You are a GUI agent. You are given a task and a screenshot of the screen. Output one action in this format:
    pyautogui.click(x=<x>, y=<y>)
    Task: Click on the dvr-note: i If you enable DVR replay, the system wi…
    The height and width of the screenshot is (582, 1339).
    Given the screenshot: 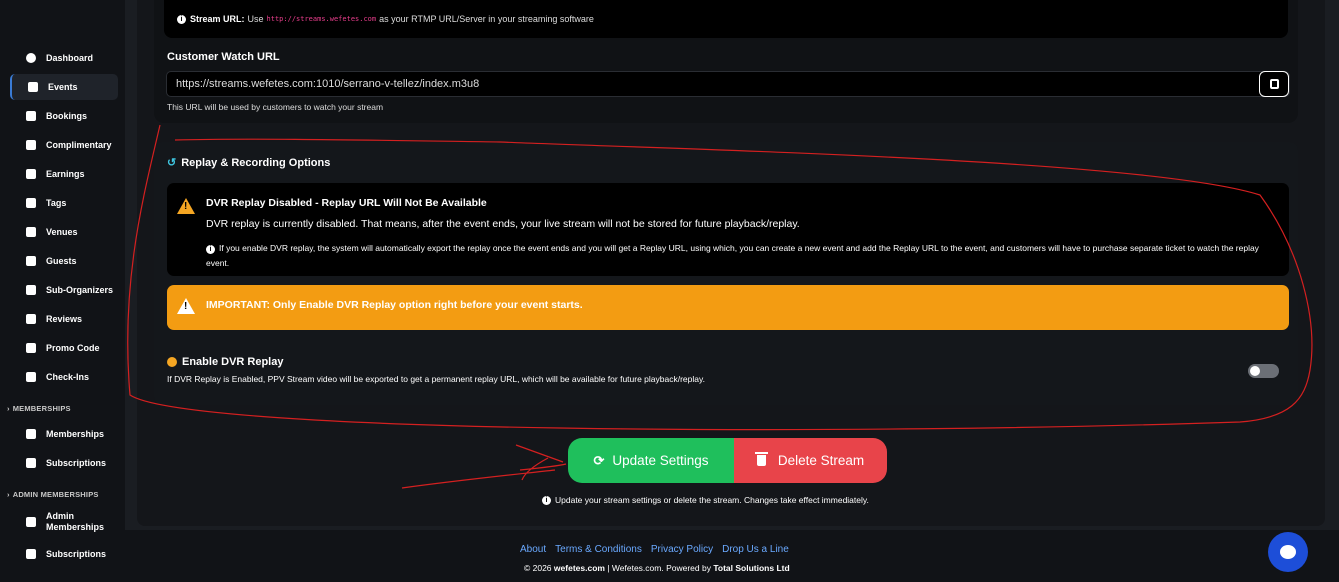 What is the action you would take?
    pyautogui.click(x=743, y=256)
    